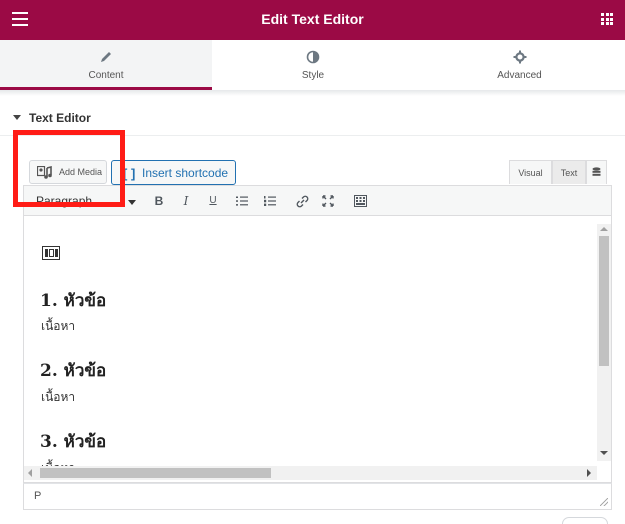 This screenshot has width=625, height=524. What do you see at coordinates (185, 173) in the screenshot?
I see `insert-shortcode-label: Insert shortcode` at bounding box center [185, 173].